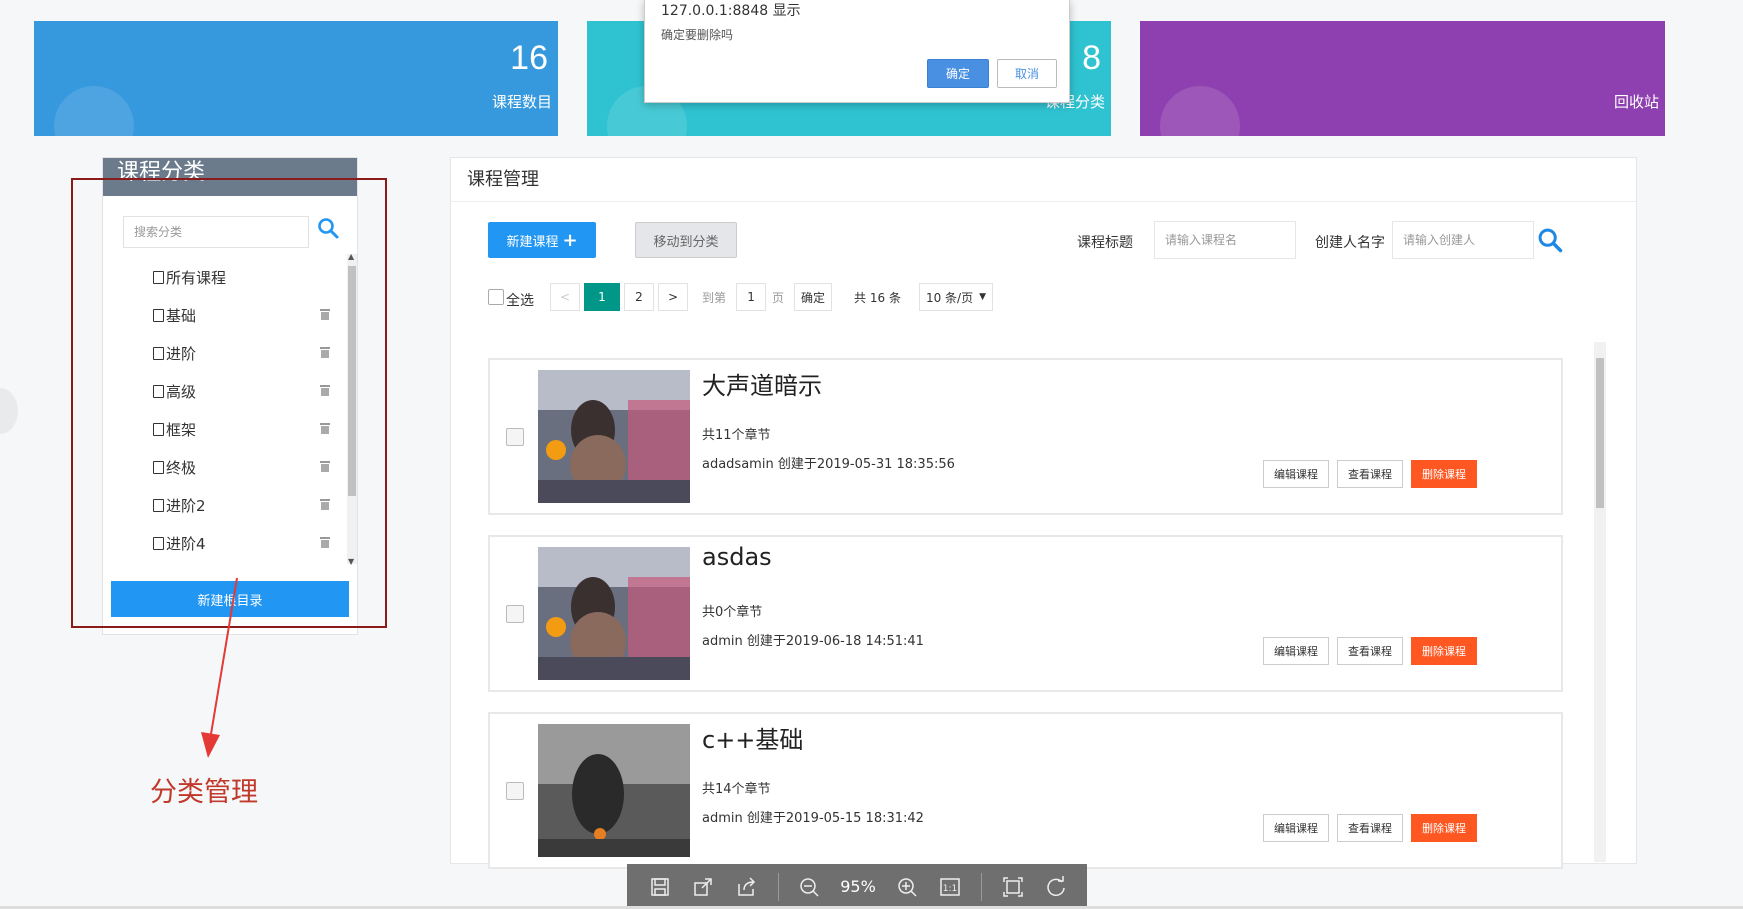 The image size is (1743, 909). Describe the element at coordinates (810, 887) in the screenshot. I see `zoom-out-icon` at that location.